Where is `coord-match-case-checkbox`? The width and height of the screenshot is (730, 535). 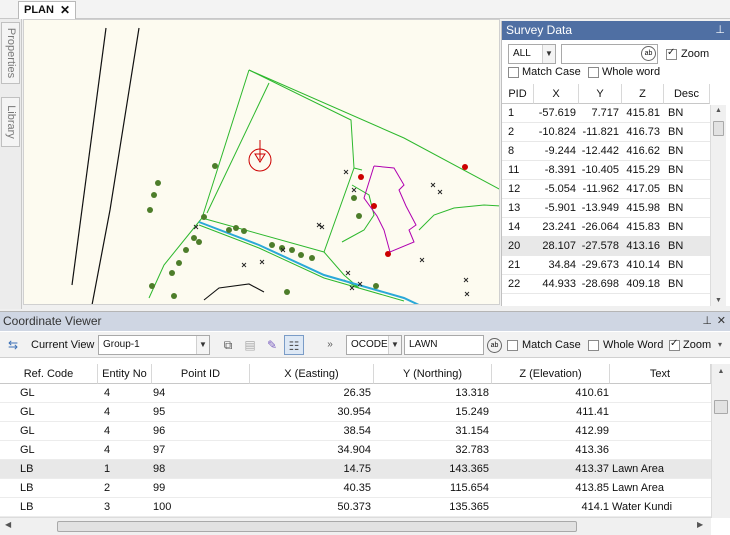 coord-match-case-checkbox is located at coordinates (512, 345).